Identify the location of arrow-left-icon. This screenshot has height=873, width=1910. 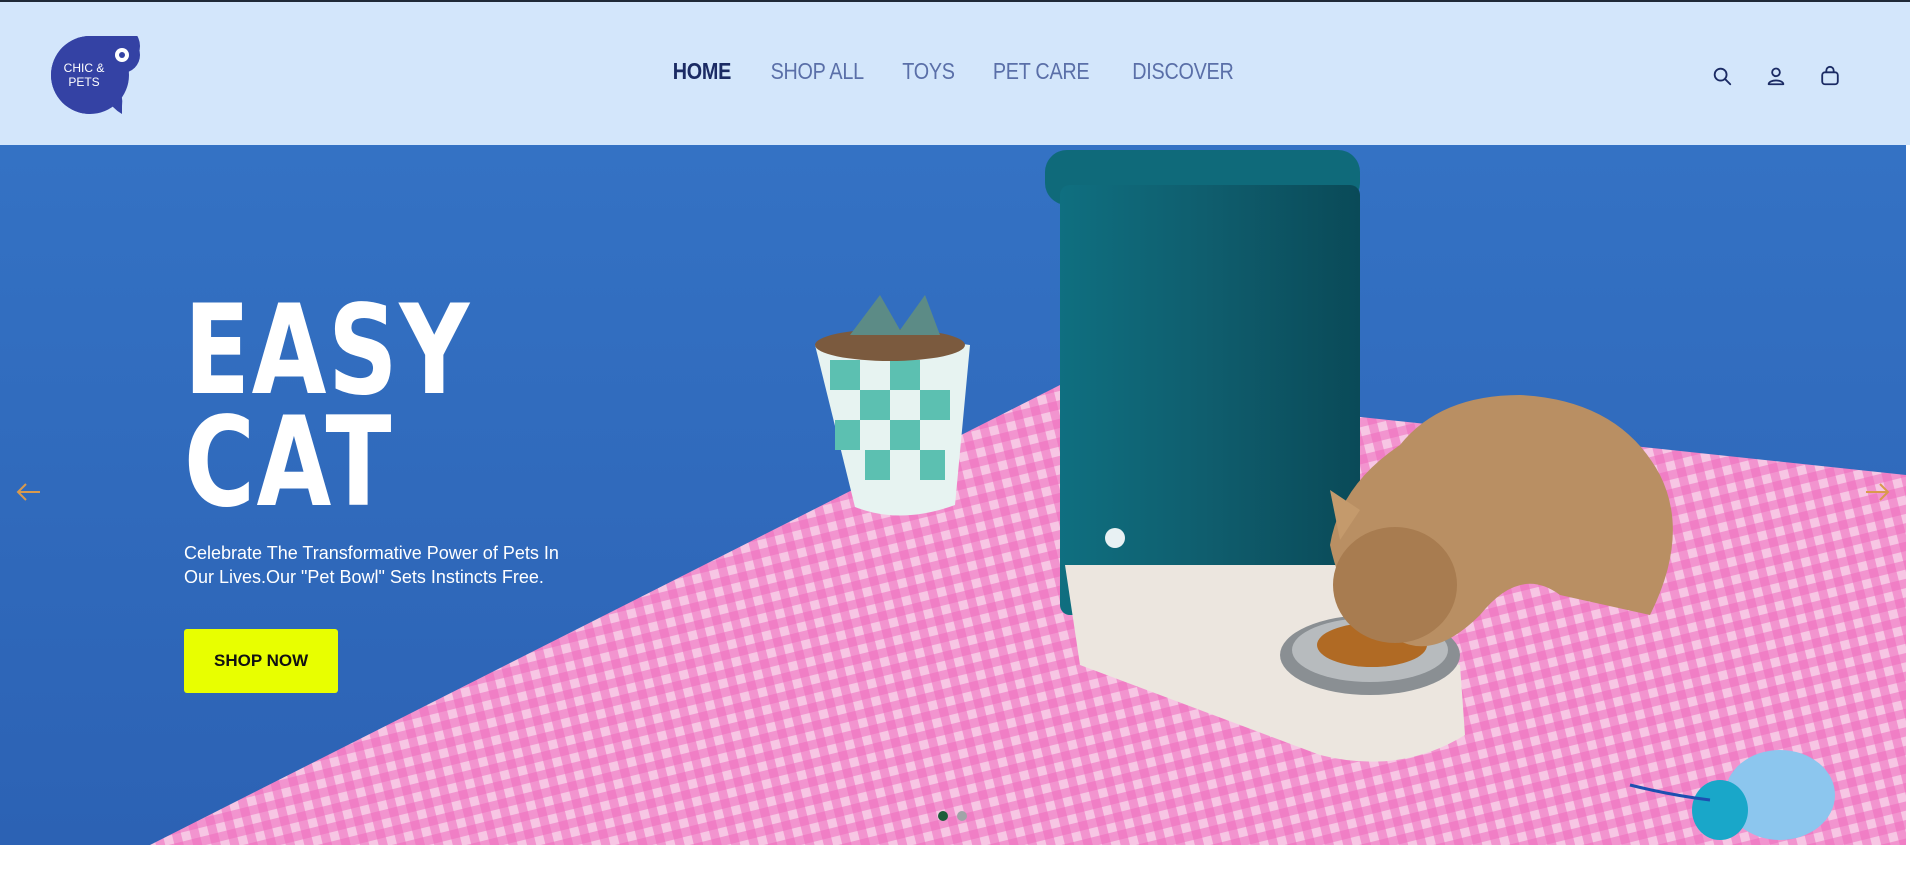
(28, 492).